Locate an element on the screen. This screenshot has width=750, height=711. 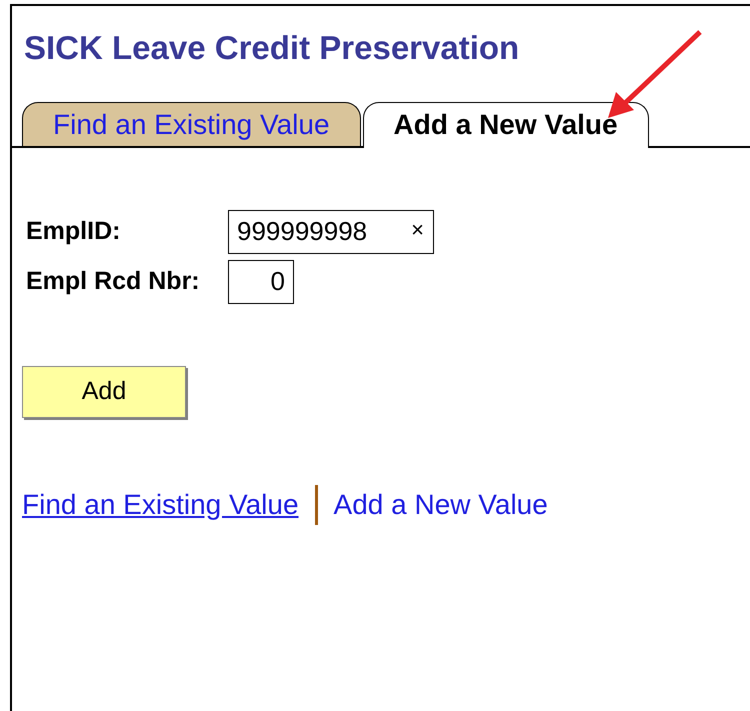
tab: Add a New Value is located at coordinates (505, 125).